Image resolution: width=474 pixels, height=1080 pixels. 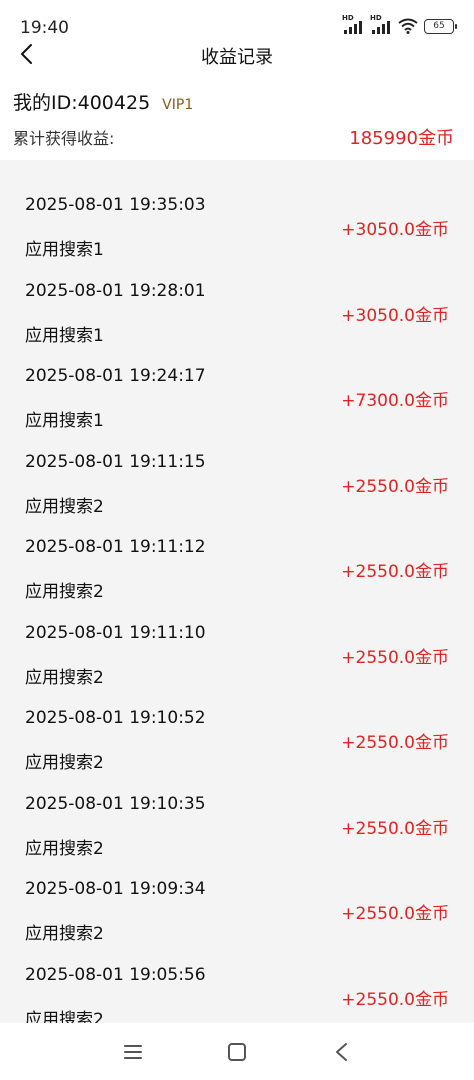 I want to click on list-item: 2025-08-01 19:11:12 应用搜索2 +2550.0金币, so click(x=237, y=562).